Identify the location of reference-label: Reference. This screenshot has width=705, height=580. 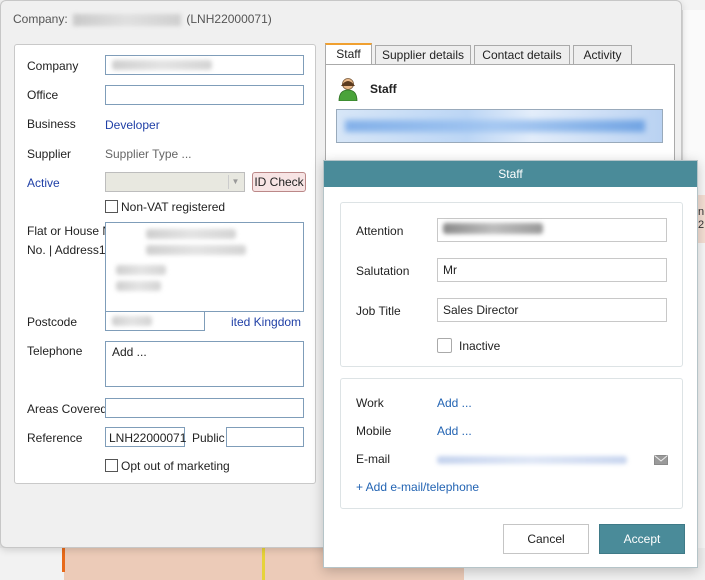
(55, 438).